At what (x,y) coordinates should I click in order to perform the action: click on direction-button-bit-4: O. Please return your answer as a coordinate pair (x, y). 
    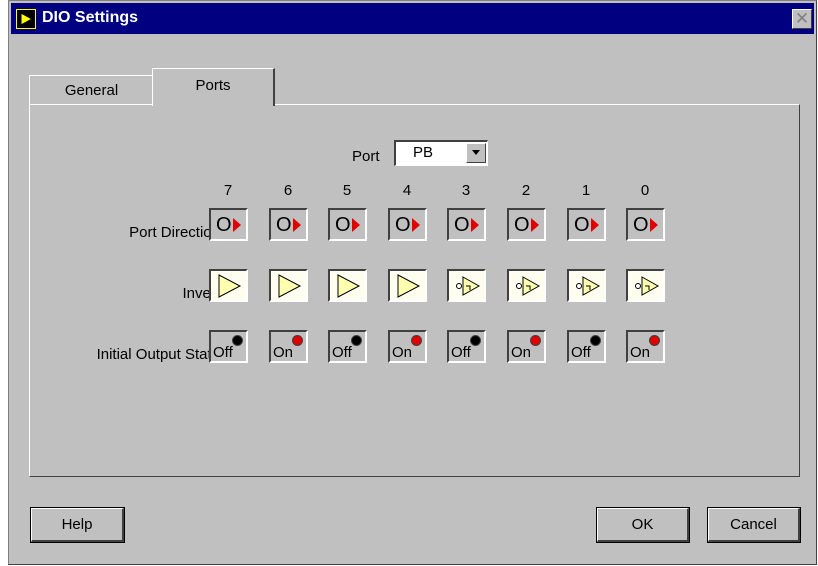
    Looking at the image, I should click on (407, 224).